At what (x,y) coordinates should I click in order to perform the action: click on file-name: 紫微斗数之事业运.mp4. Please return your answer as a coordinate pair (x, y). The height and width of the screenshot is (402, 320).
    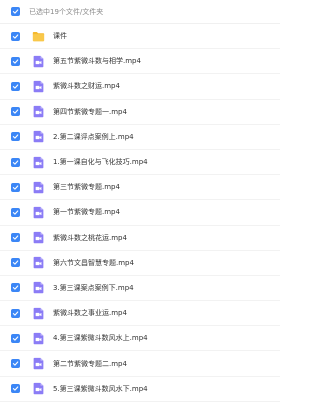
    Looking at the image, I should click on (90, 313).